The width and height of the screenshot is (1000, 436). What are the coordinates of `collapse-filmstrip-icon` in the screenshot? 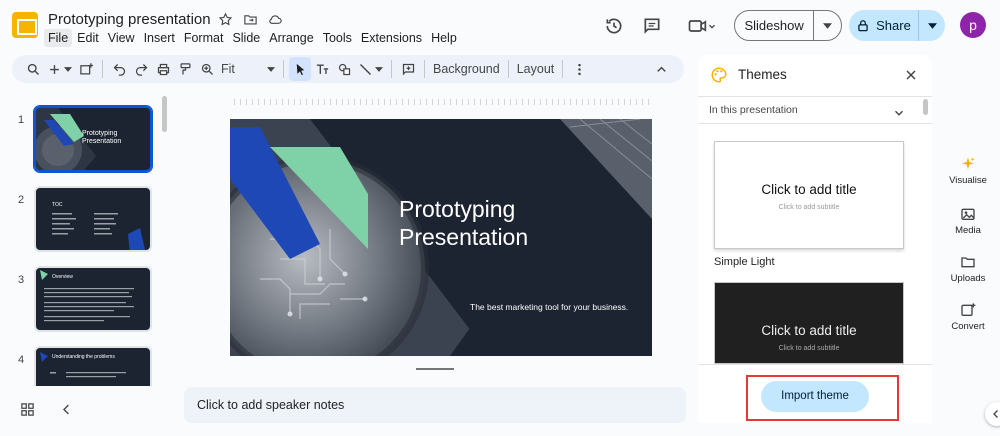 It's located at (66, 409).